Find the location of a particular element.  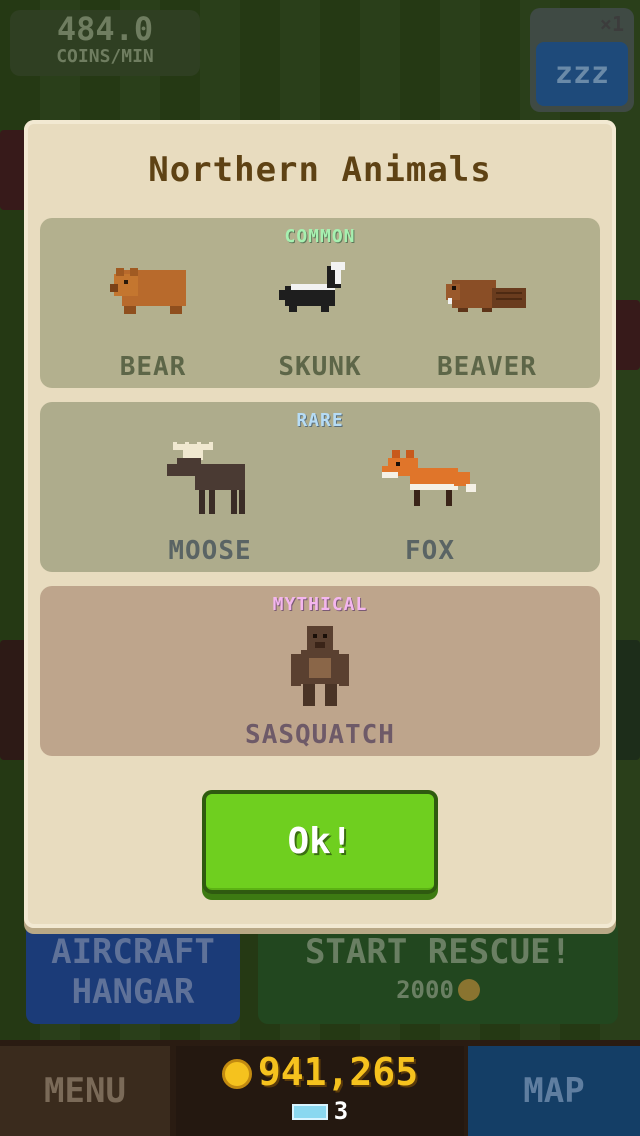

beaver-icon is located at coordinates (486, 296).